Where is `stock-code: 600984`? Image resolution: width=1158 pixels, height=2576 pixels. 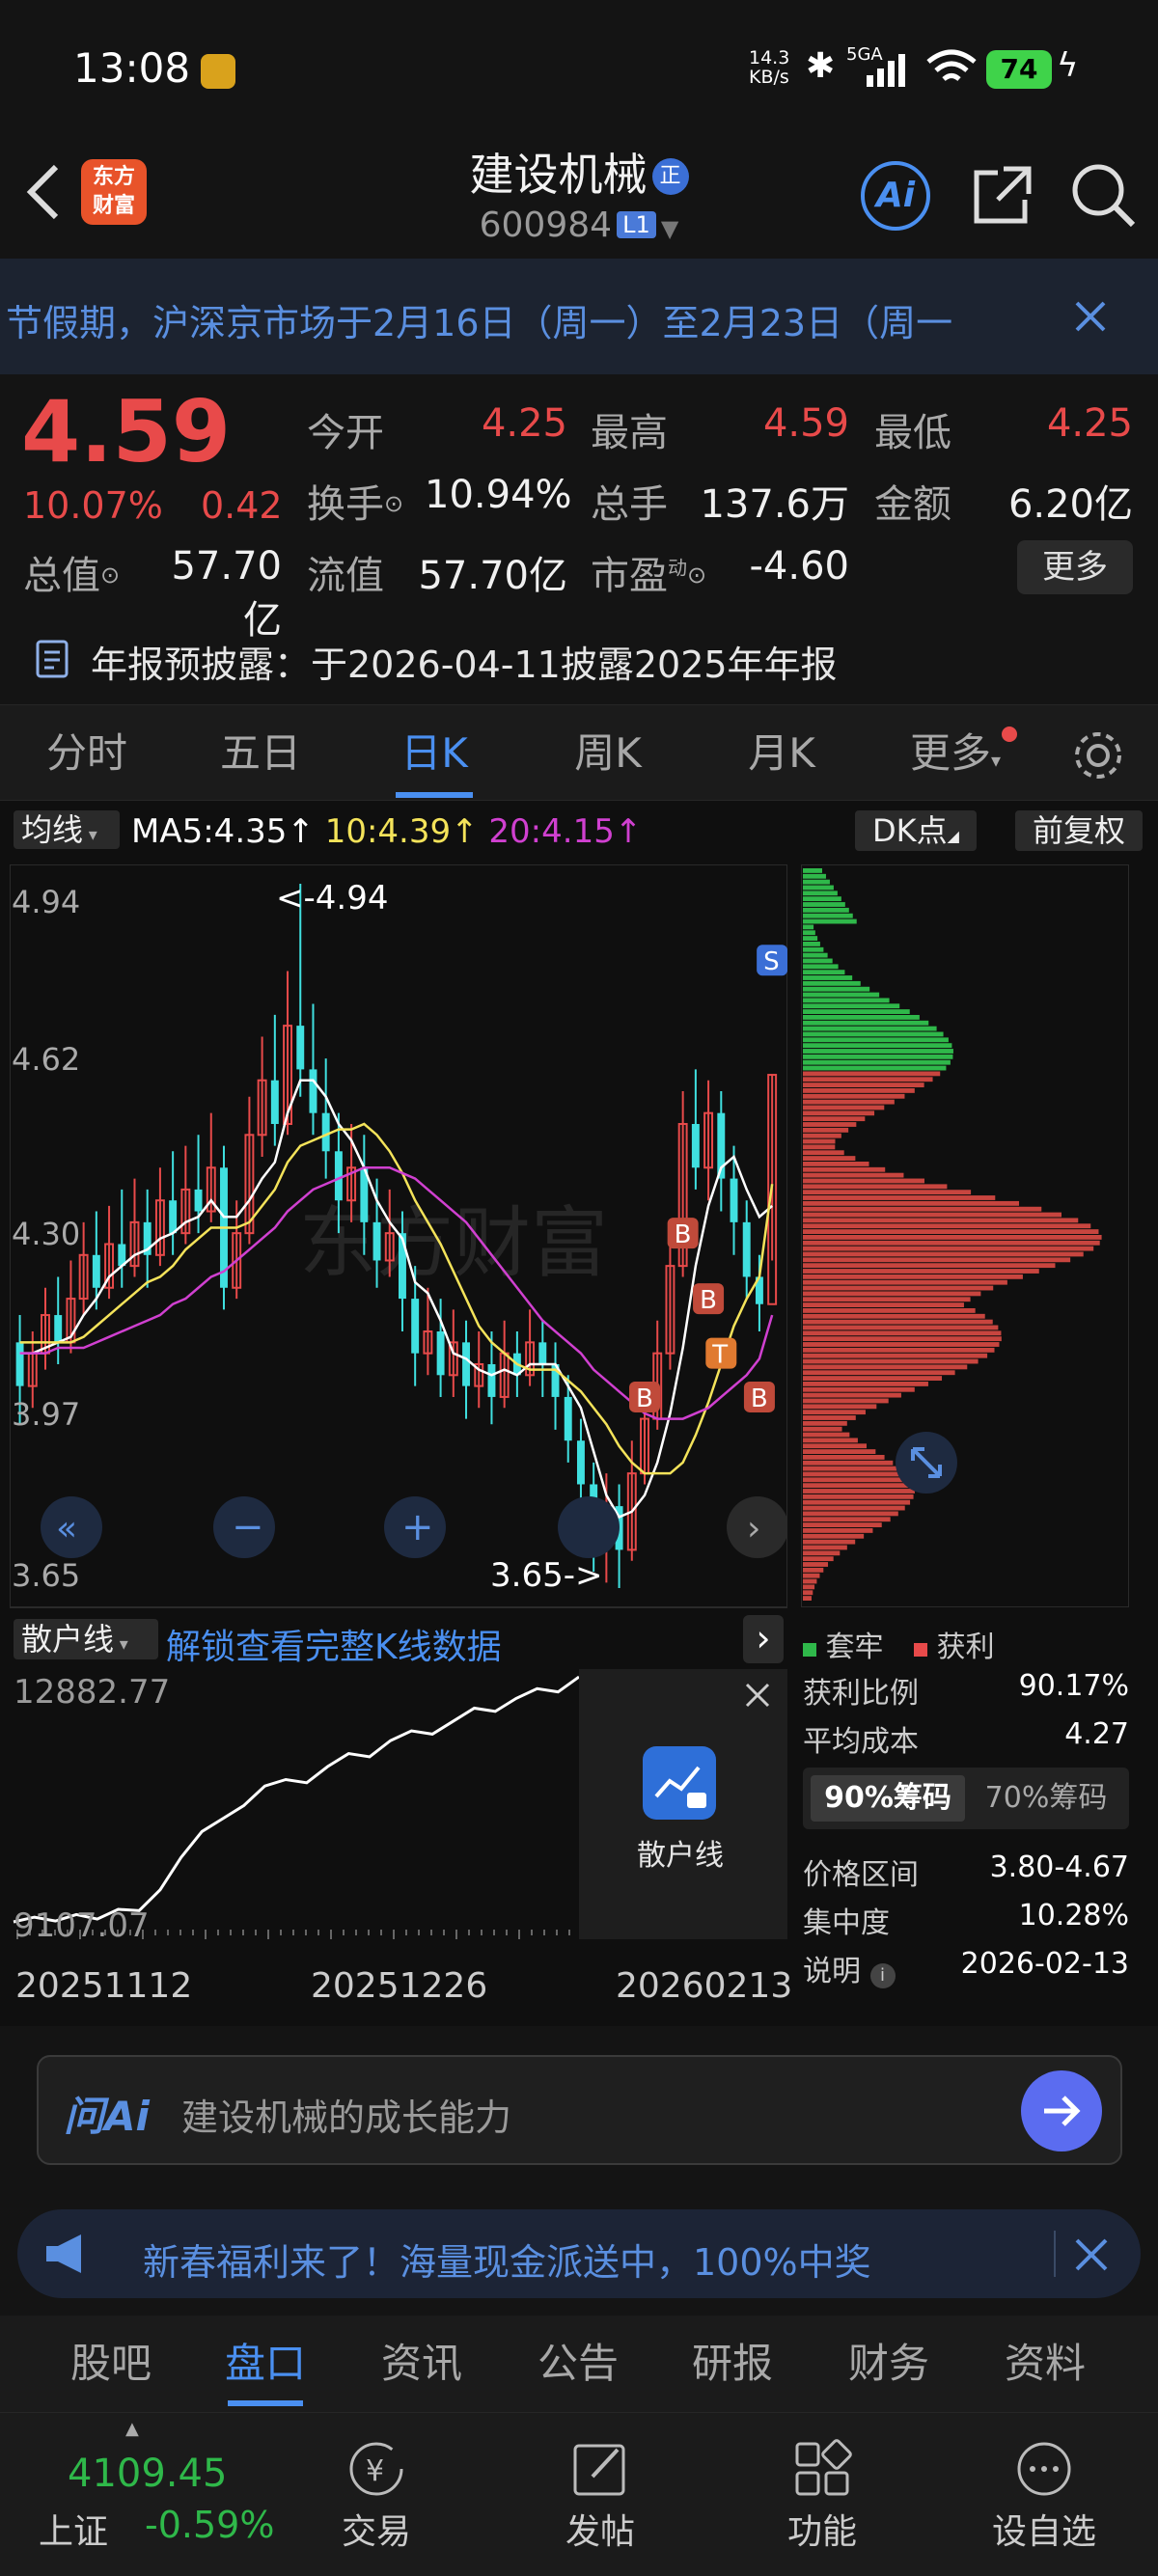 stock-code: 600984 is located at coordinates (546, 225).